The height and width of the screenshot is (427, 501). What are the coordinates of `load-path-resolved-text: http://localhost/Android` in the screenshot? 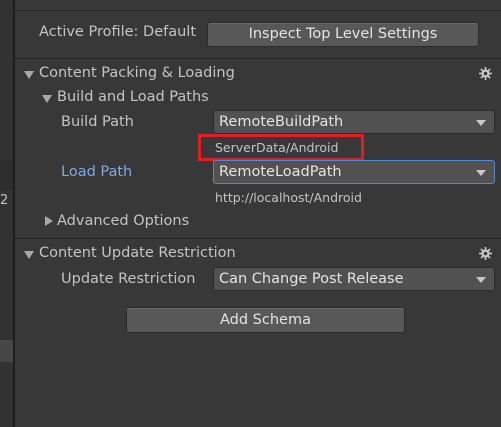 It's located at (288, 197).